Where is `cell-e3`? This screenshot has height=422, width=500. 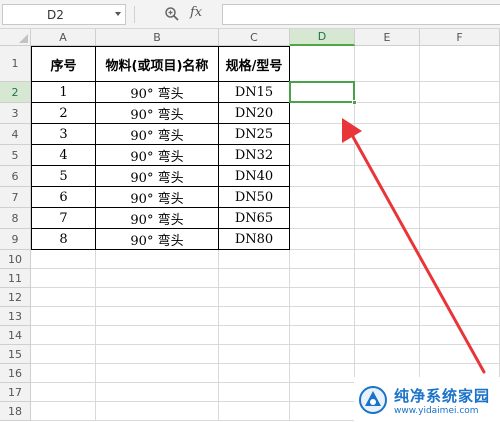
cell-e3 is located at coordinates (387, 113).